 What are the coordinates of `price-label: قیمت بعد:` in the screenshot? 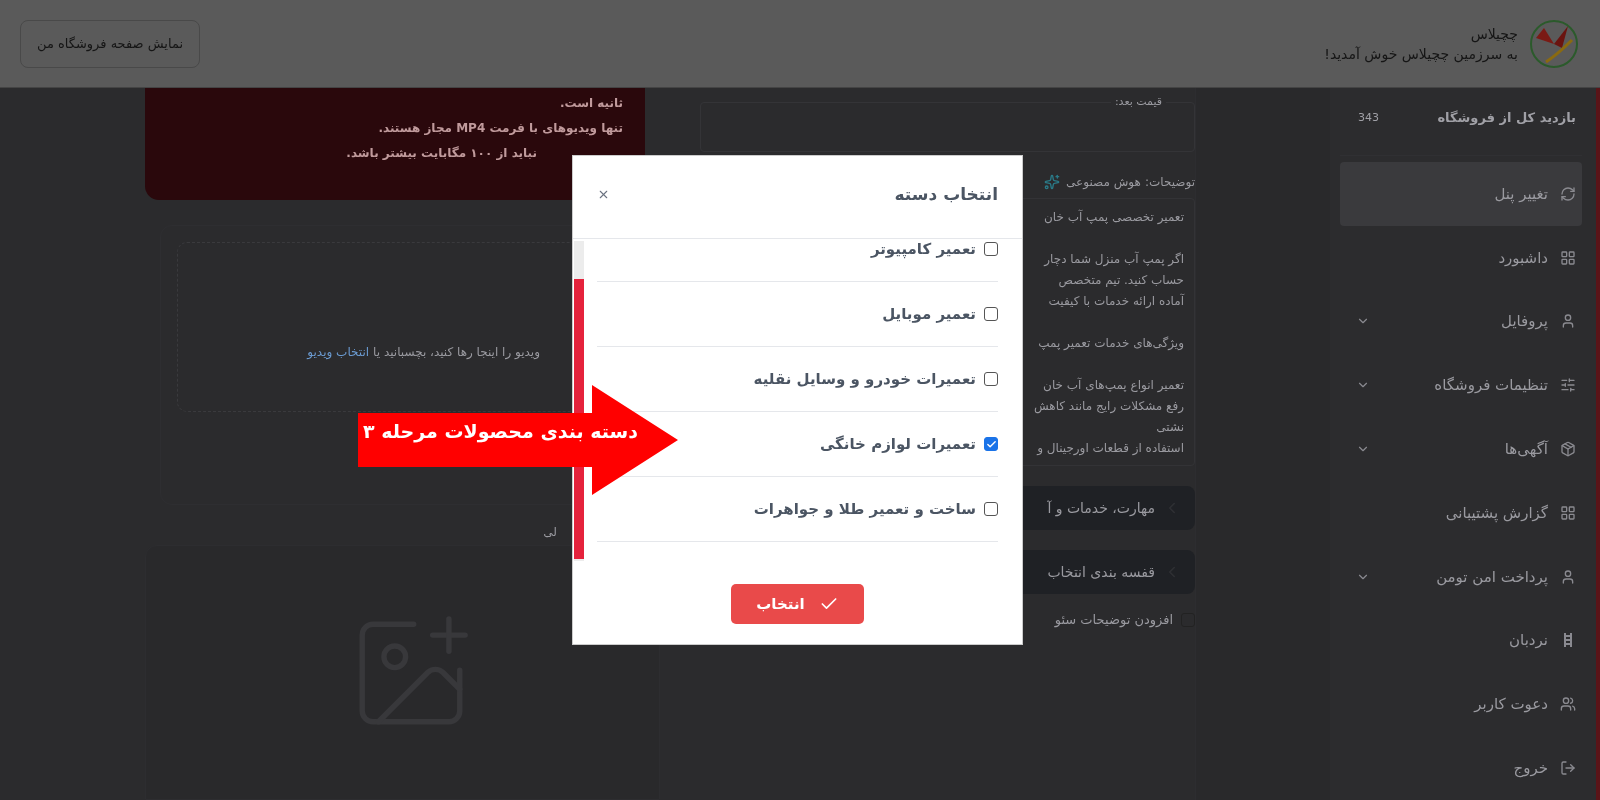 It's located at (1138, 101).